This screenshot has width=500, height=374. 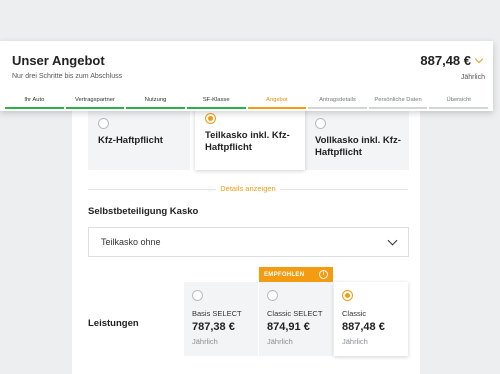 I want to click on price-period: Jährlich, so click(x=472, y=77).